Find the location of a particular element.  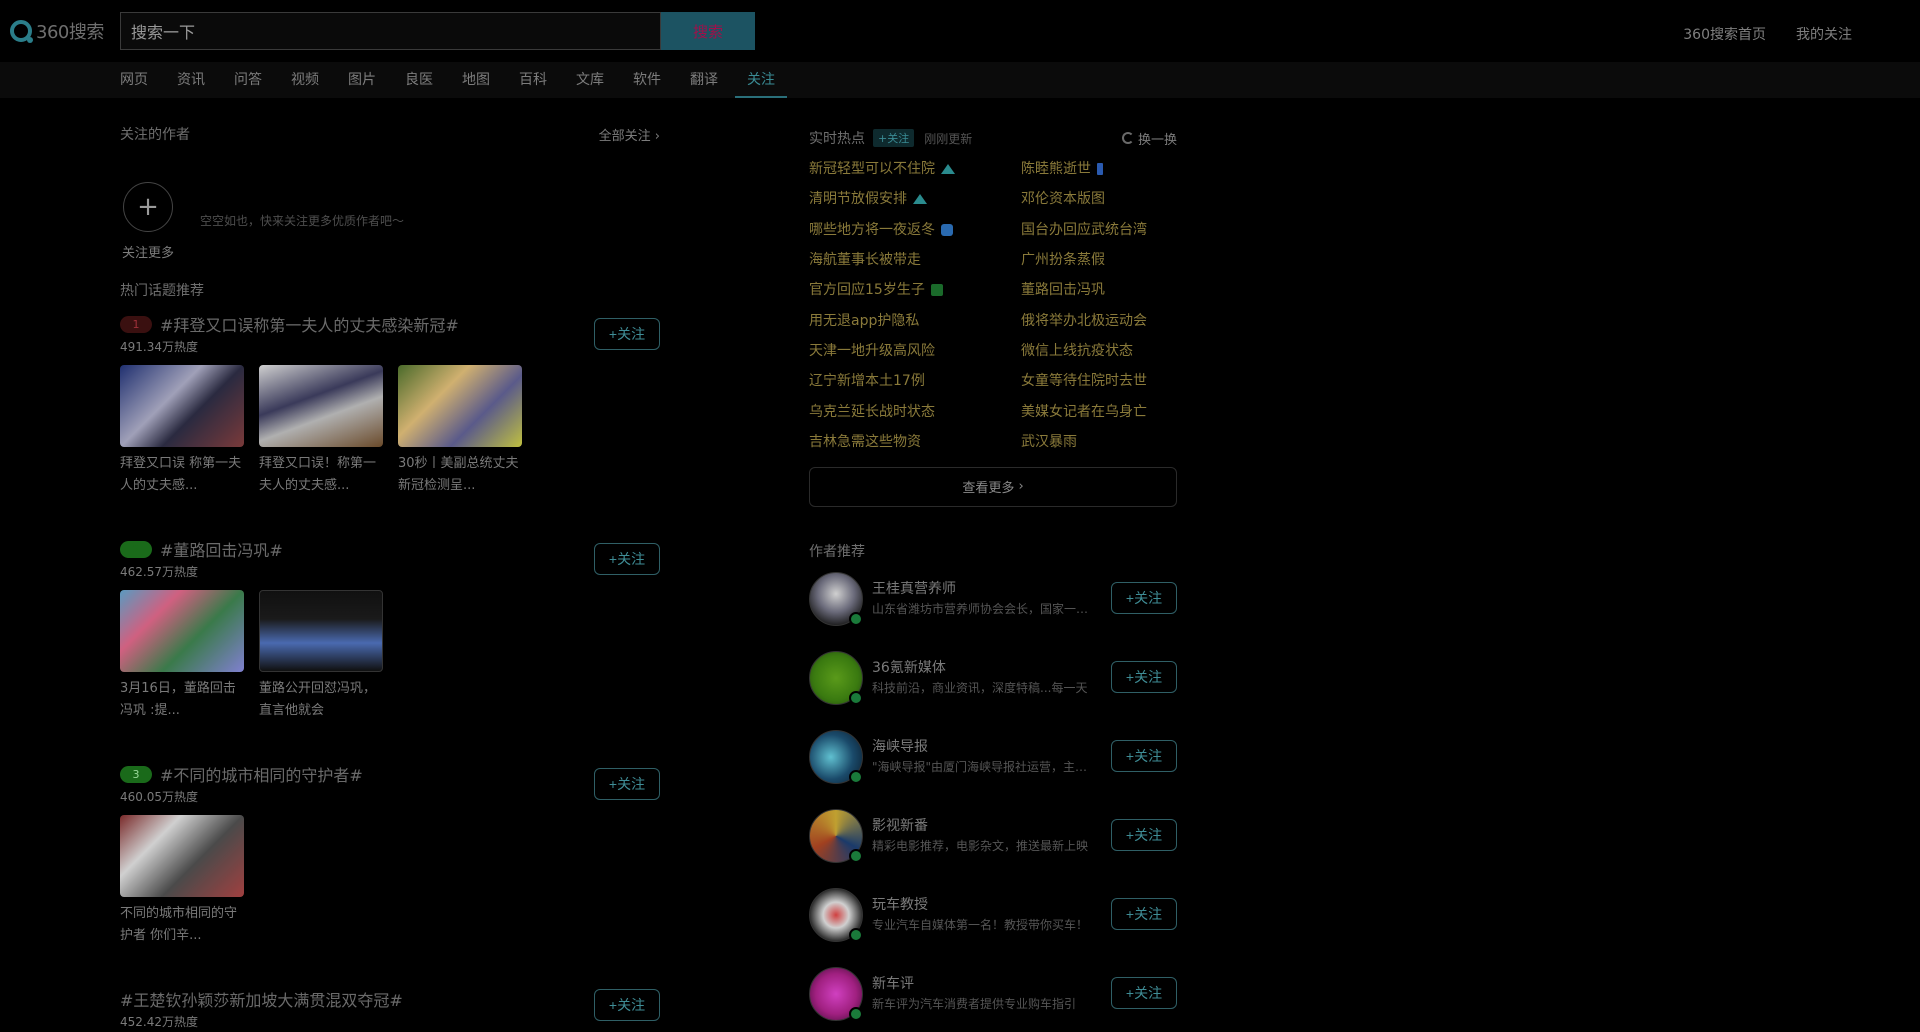

search-box is located at coordinates (390, 31).